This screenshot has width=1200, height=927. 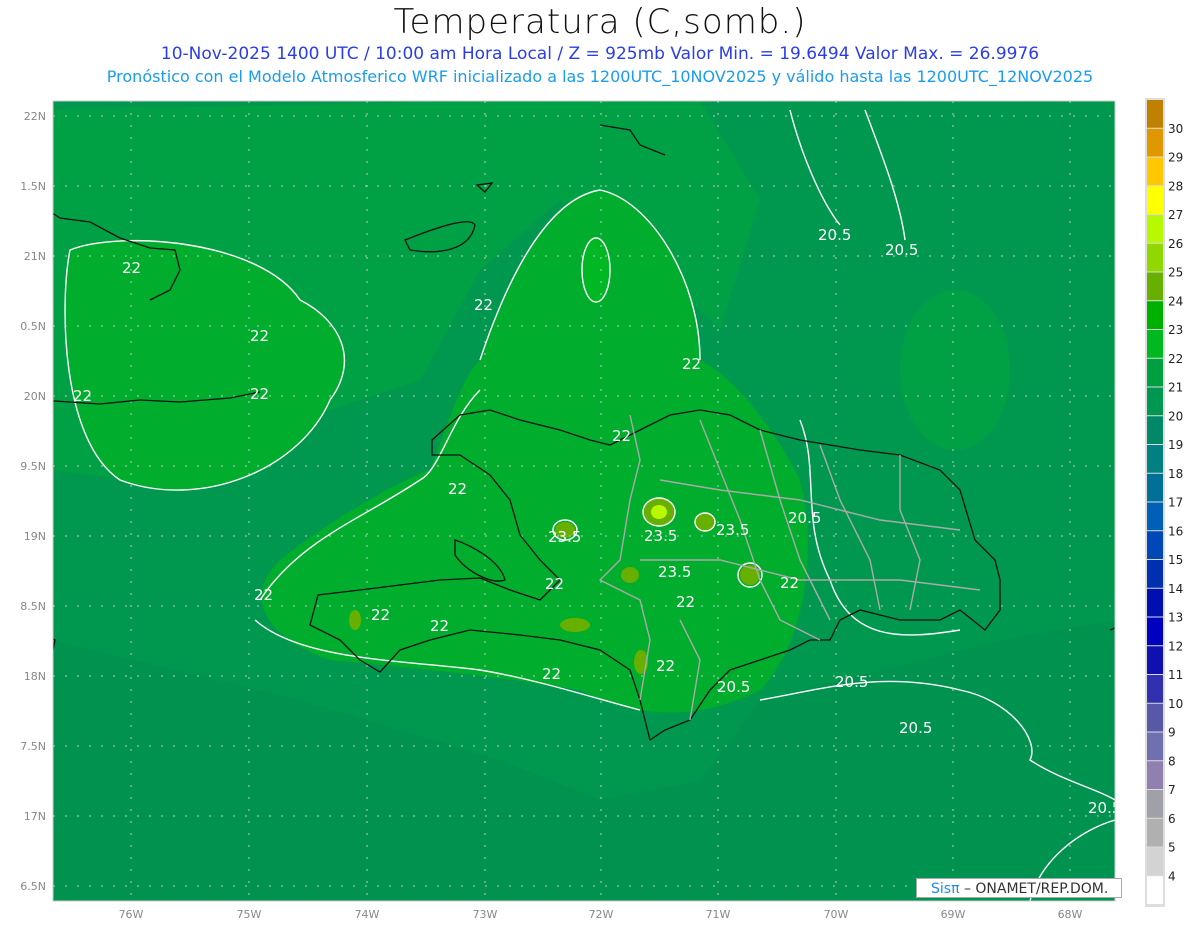 What do you see at coordinates (33, 746) in the screenshot?
I see `lat-label: 7.5N` at bounding box center [33, 746].